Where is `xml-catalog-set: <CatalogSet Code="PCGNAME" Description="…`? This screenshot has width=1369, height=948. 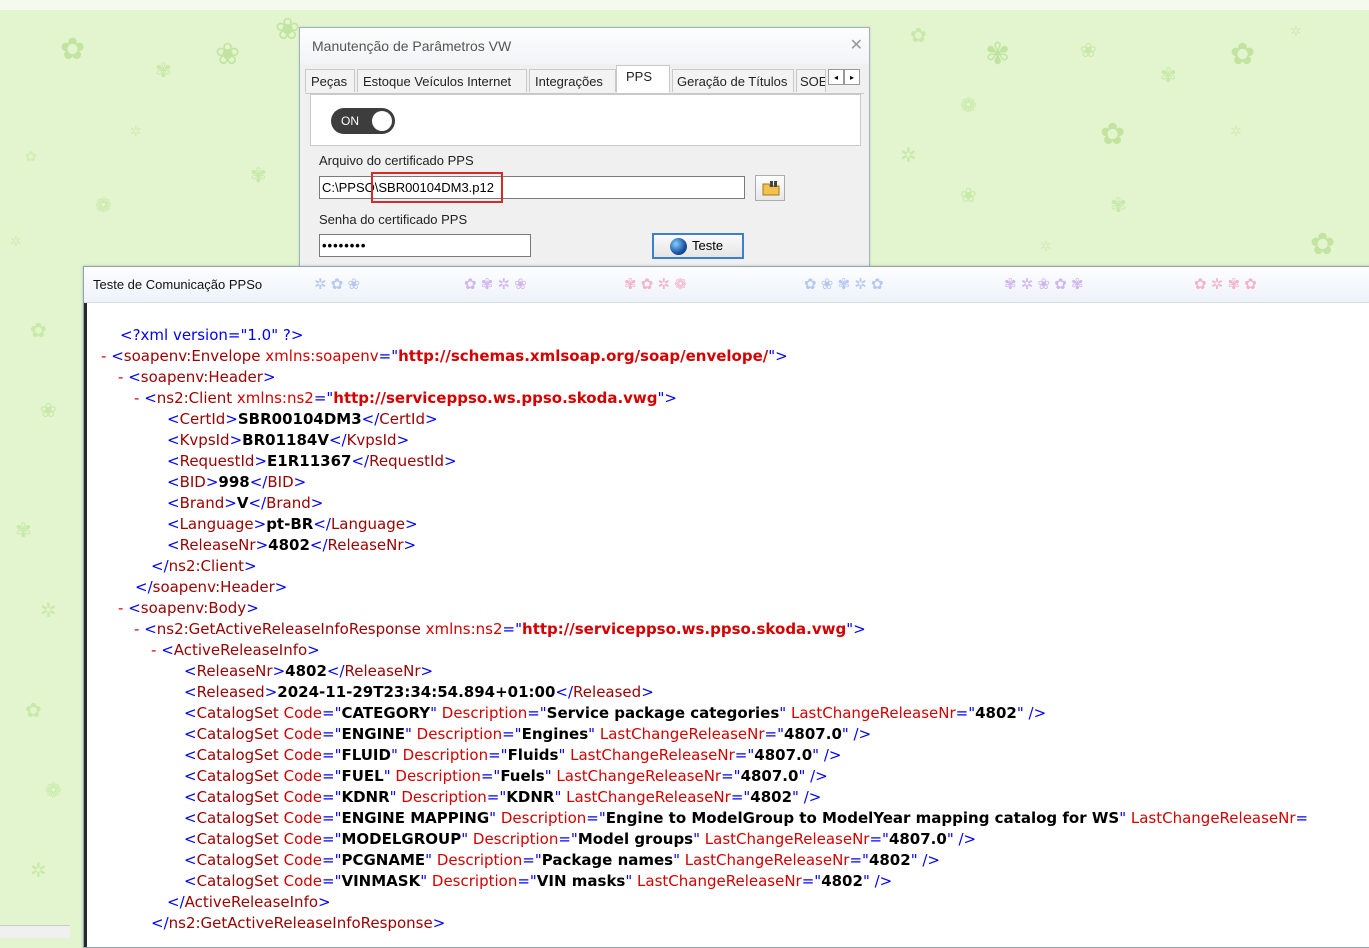
xml-catalog-set: <CatalogSet Code="PCGNAME" Description="… is located at coordinates (562, 860).